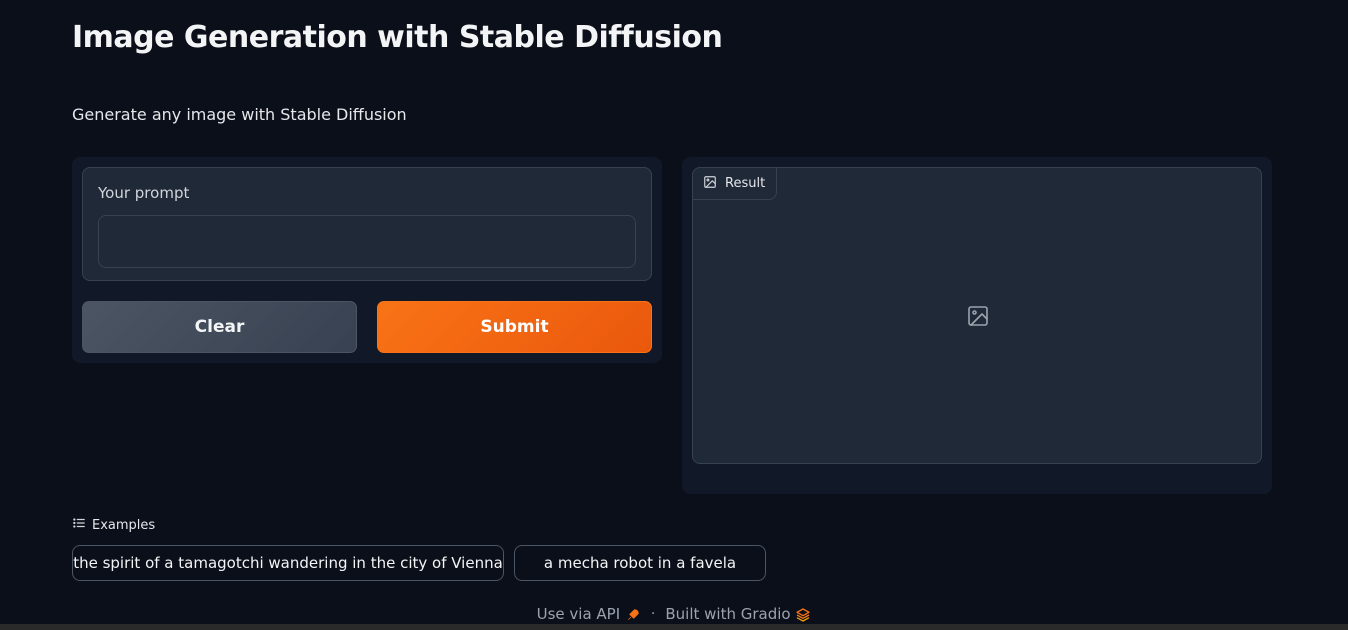  What do you see at coordinates (514, 327) in the screenshot?
I see `submit-button: Submit` at bounding box center [514, 327].